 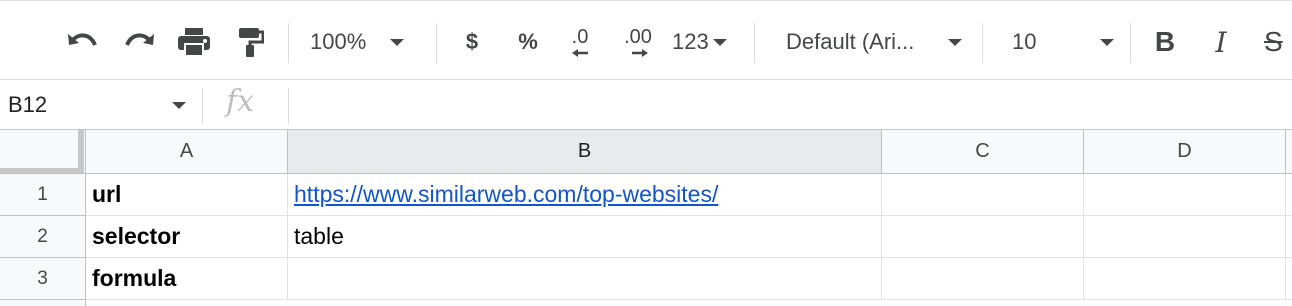 I want to click on font-size-select: 10, so click(x=1064, y=42).